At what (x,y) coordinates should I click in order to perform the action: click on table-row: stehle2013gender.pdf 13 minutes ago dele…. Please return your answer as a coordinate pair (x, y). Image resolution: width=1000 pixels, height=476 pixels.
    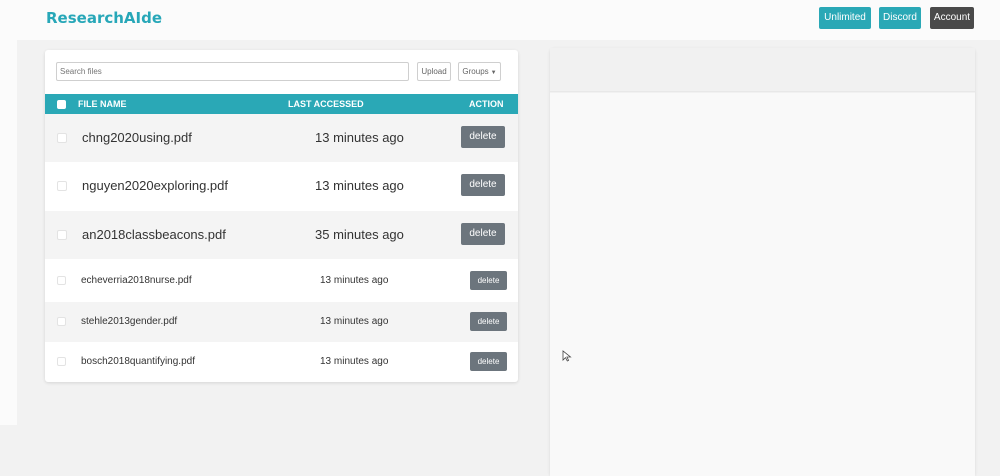
    Looking at the image, I should click on (281, 322).